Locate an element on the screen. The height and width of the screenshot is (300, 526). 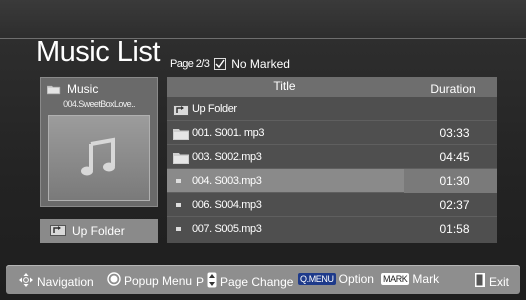
popup-menu-label: Popup Menu is located at coordinates (158, 280).